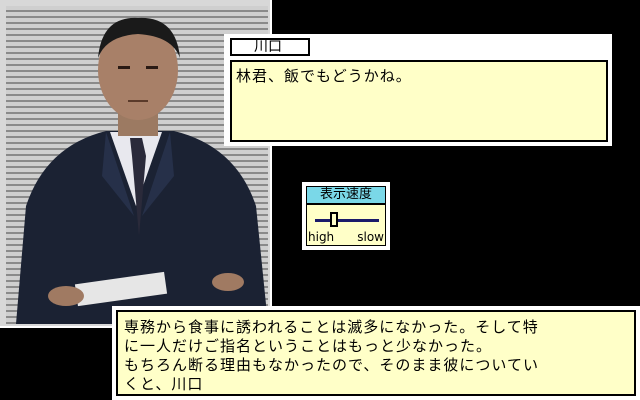 The width and height of the screenshot is (640, 400). Describe the element at coordinates (370, 237) in the screenshot. I see `speed-label-slow: slow` at that location.